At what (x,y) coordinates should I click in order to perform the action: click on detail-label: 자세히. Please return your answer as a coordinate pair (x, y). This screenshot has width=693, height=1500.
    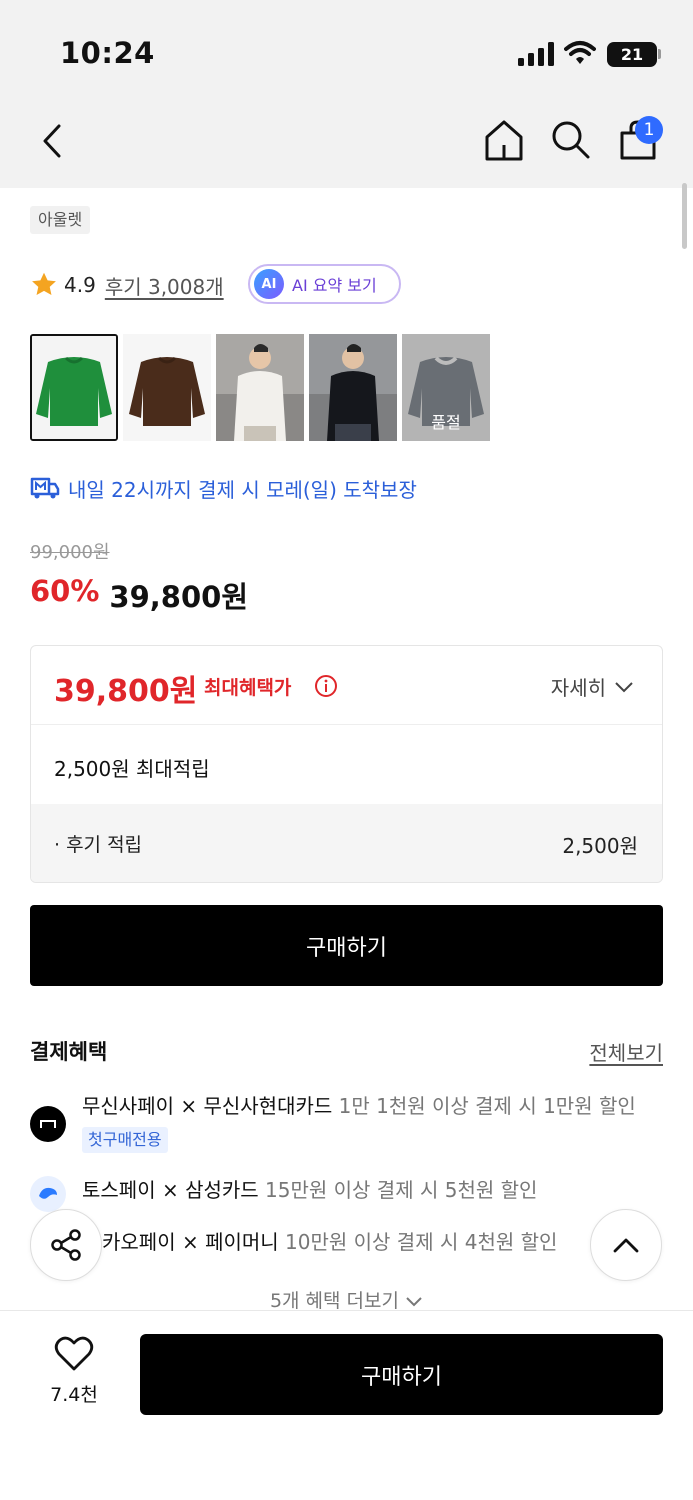
    Looking at the image, I should click on (578, 688).